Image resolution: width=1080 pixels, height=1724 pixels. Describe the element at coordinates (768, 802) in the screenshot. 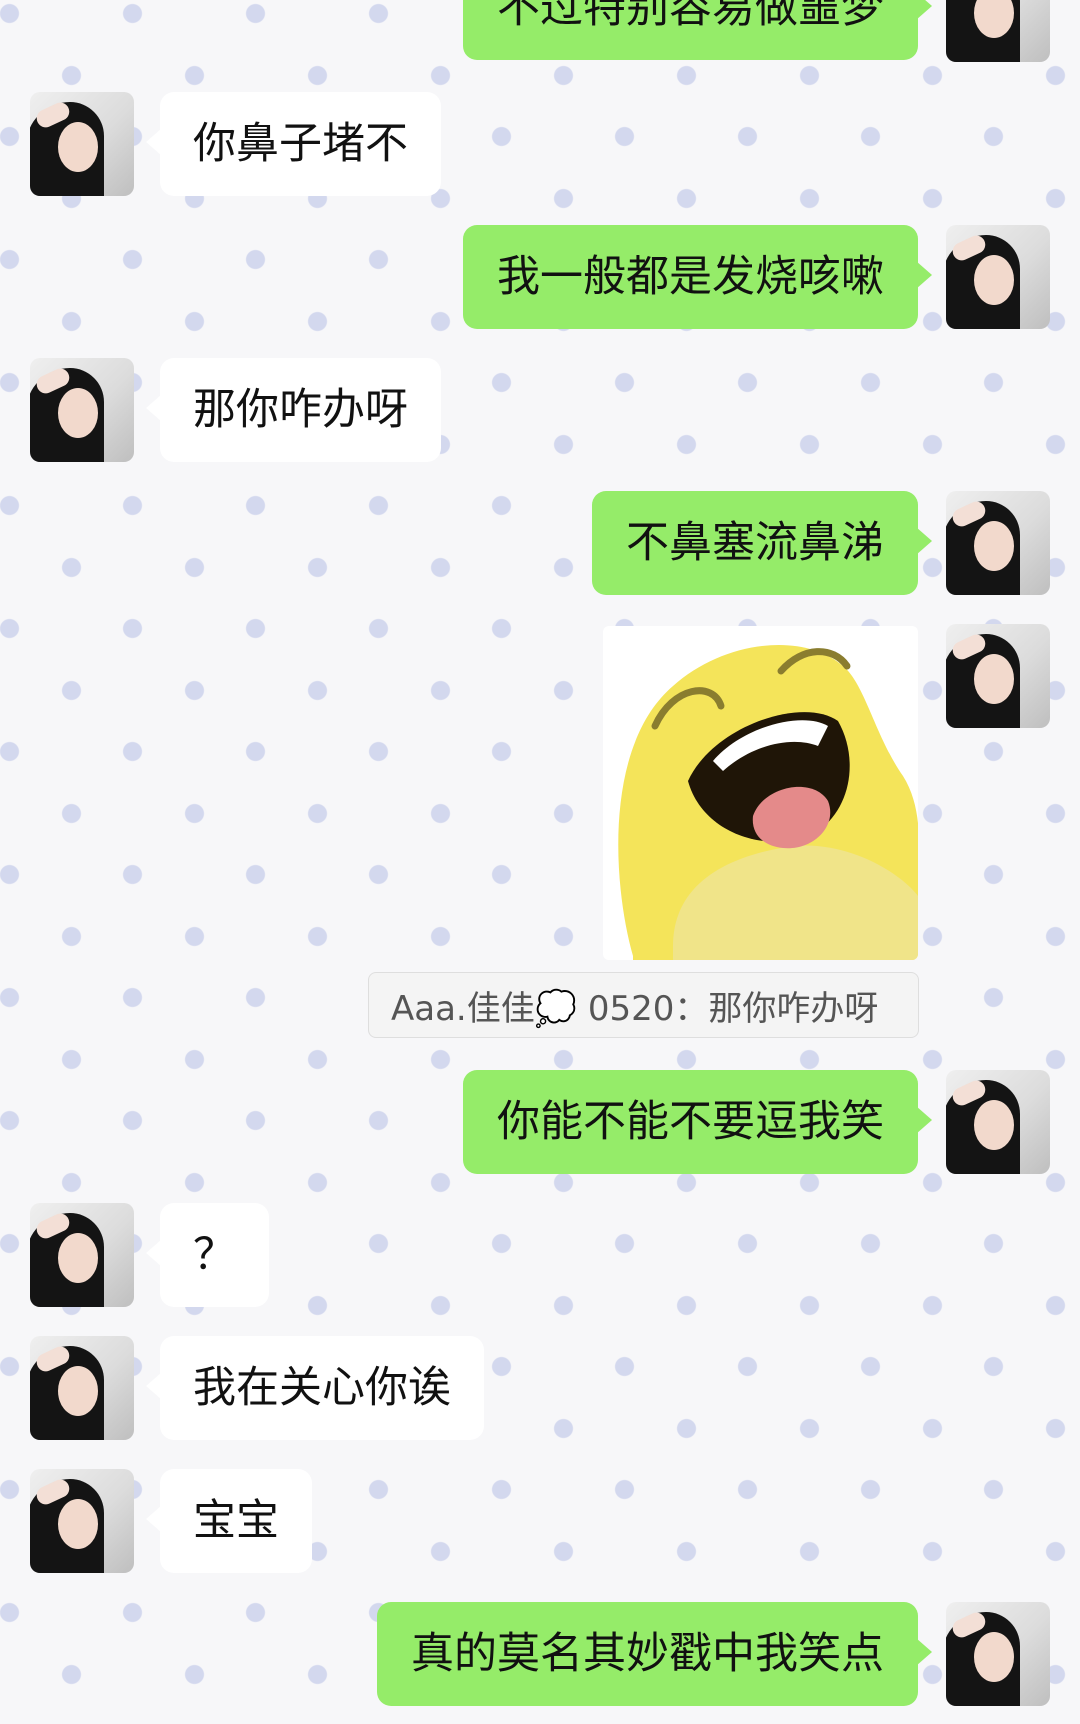

I see `sticker-image` at that location.